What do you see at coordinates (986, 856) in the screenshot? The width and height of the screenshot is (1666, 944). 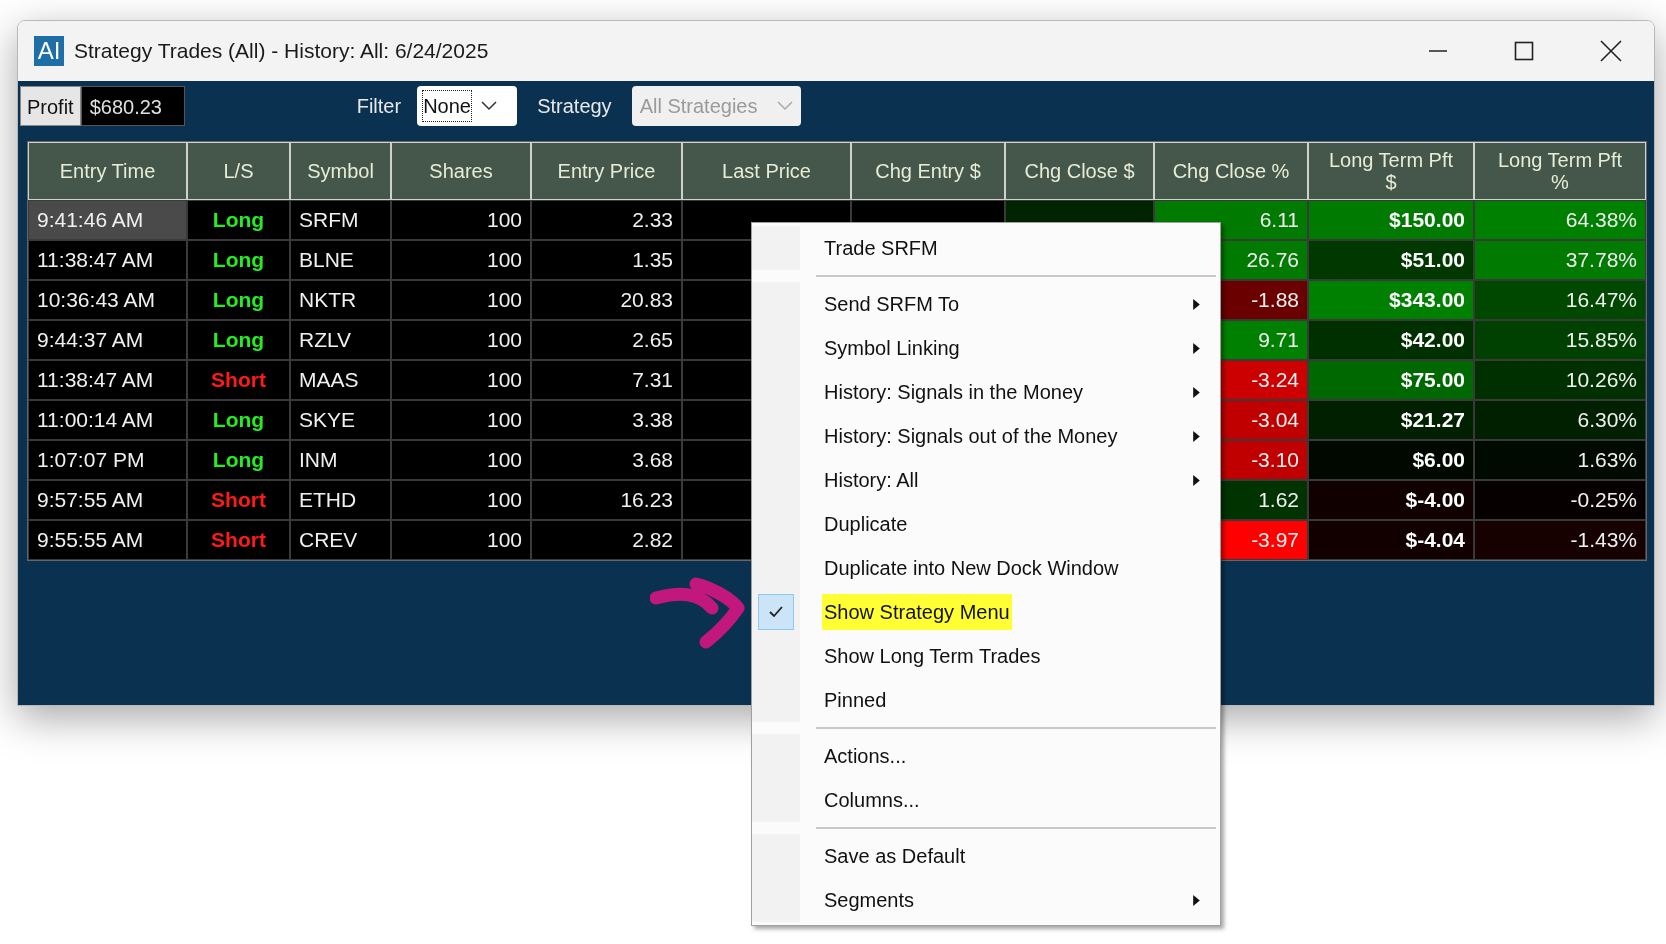 I see `menu-item: Save as Default` at bounding box center [986, 856].